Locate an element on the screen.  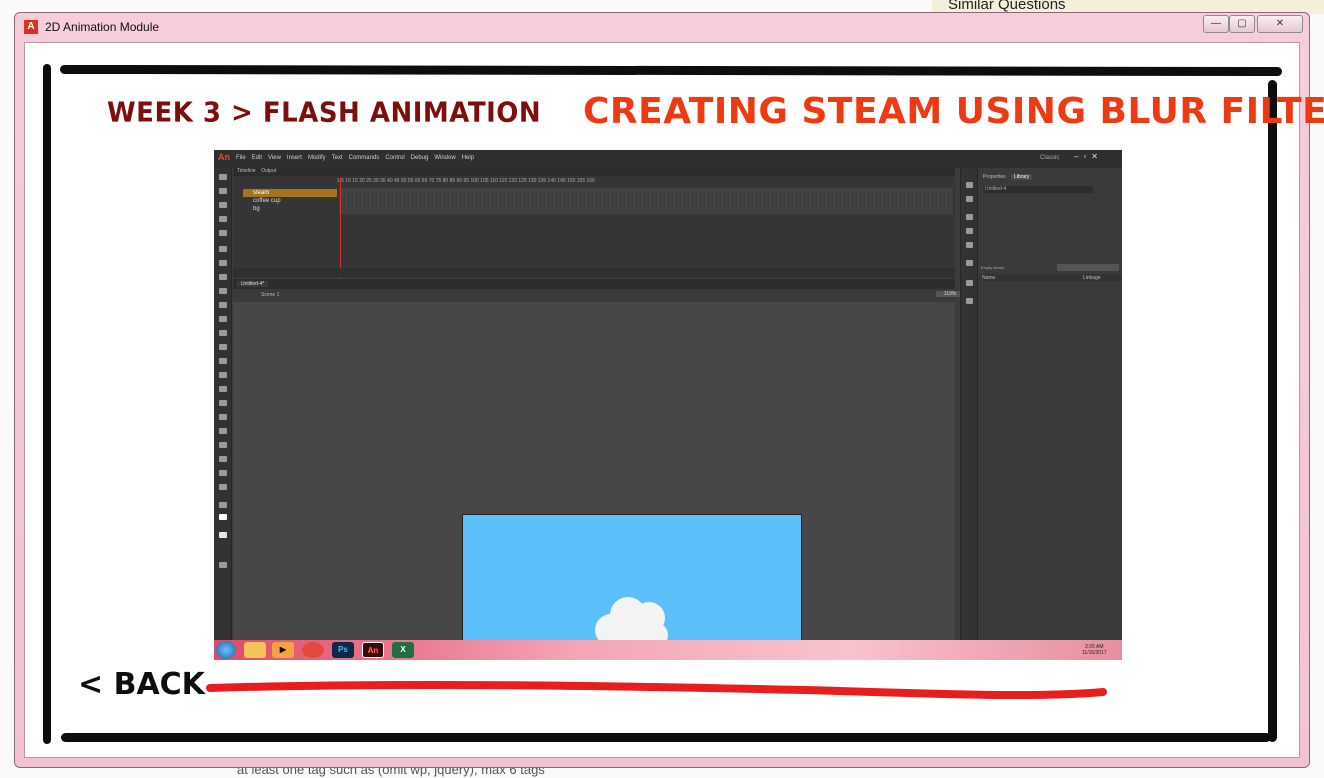
tab-timeline: Timeline is located at coordinates (246, 171).